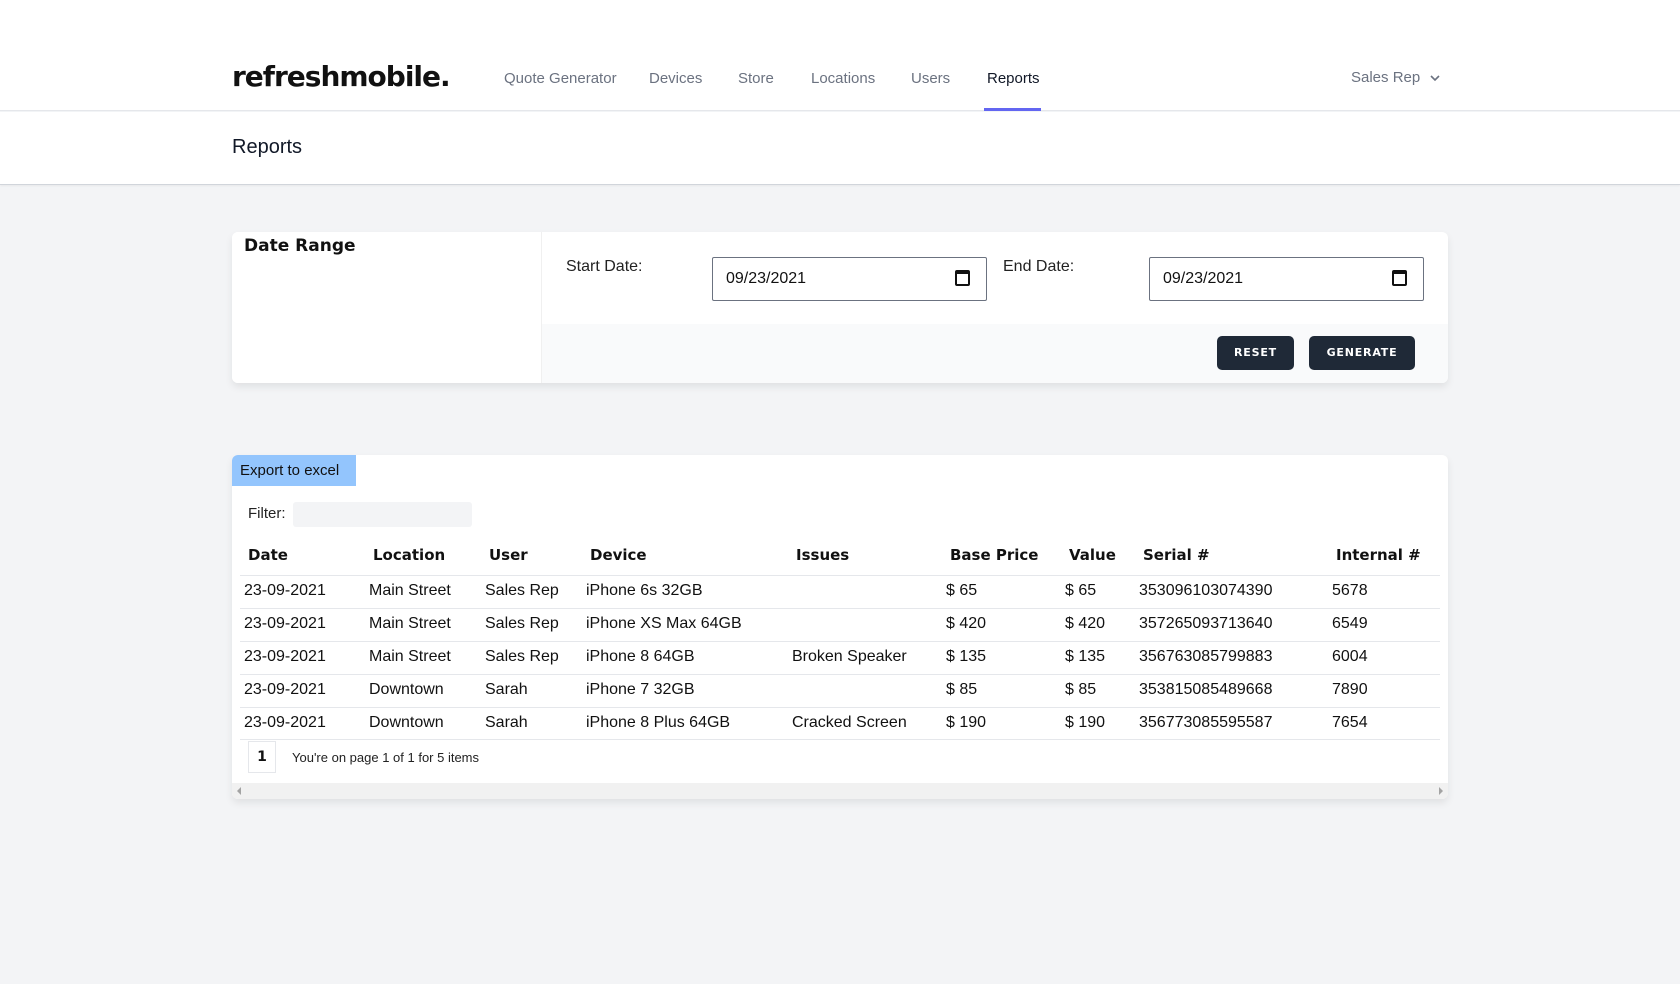  Describe the element at coordinates (1039, 266) in the screenshot. I see `end-date-label: End Date:` at that location.